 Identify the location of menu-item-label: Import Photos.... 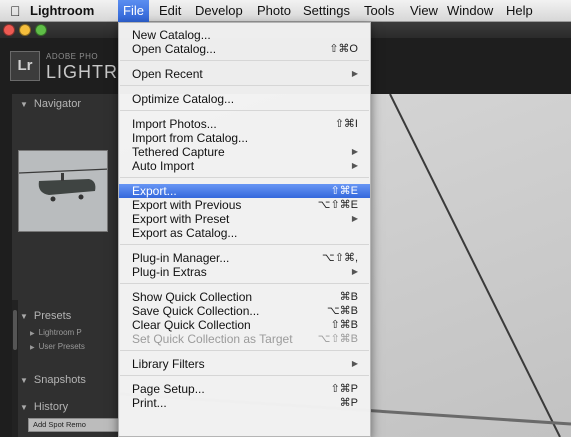
(174, 124).